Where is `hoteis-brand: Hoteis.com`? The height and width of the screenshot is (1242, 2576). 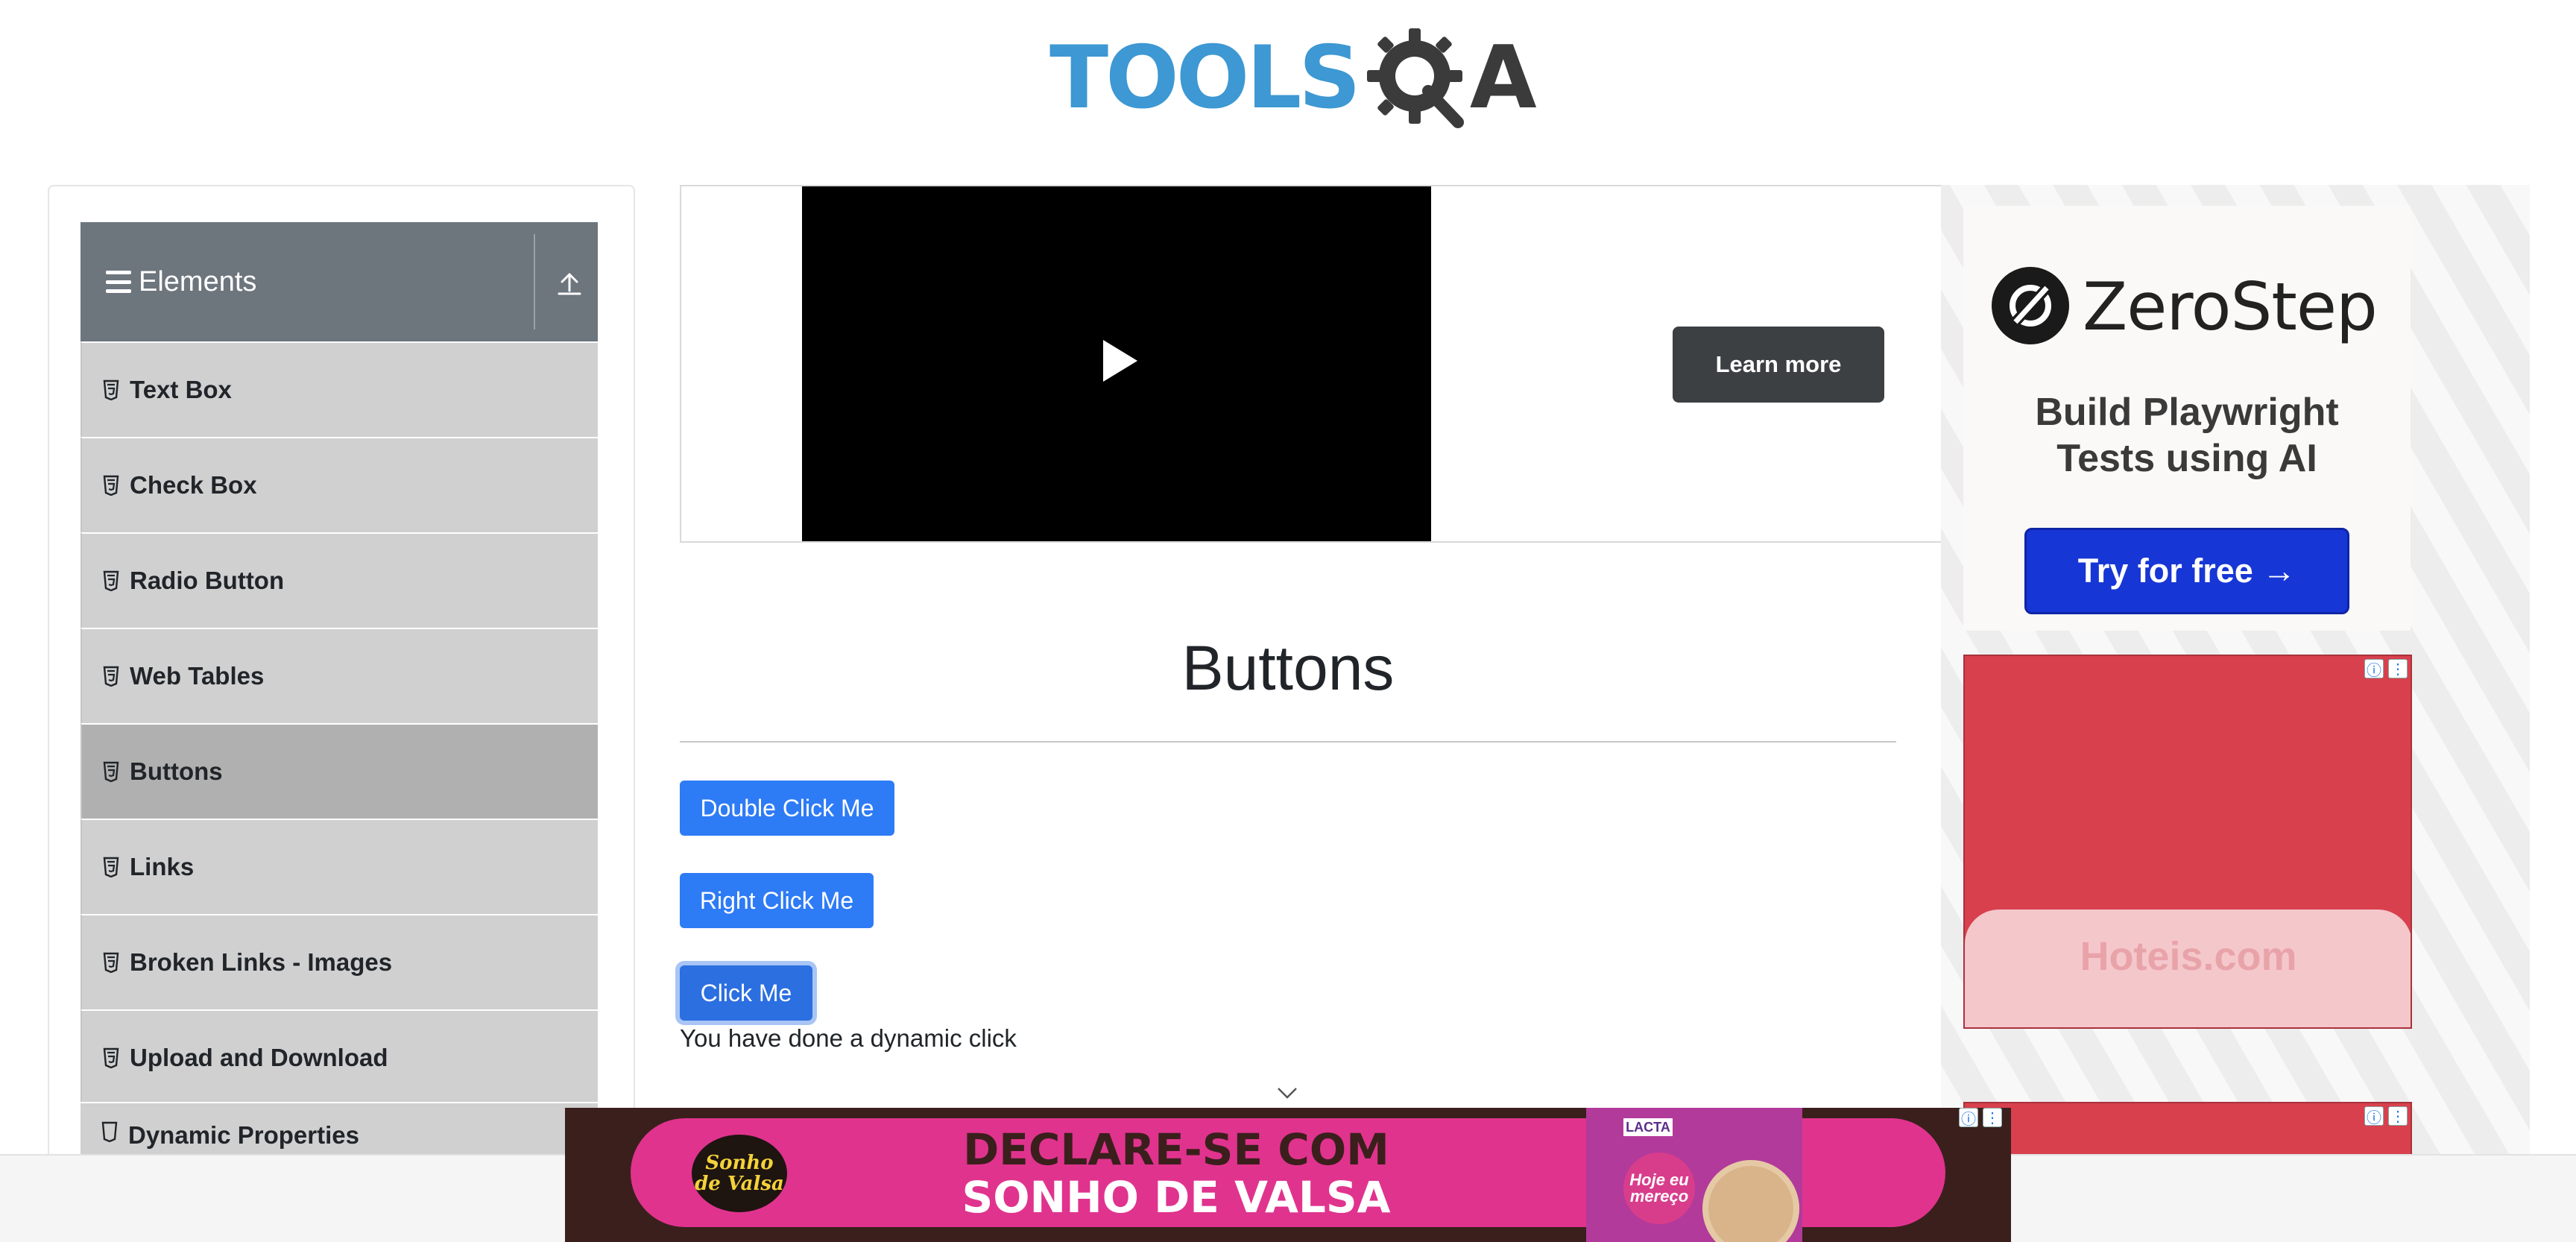
hoteis-brand: Hoteis.com is located at coordinates (2188, 956).